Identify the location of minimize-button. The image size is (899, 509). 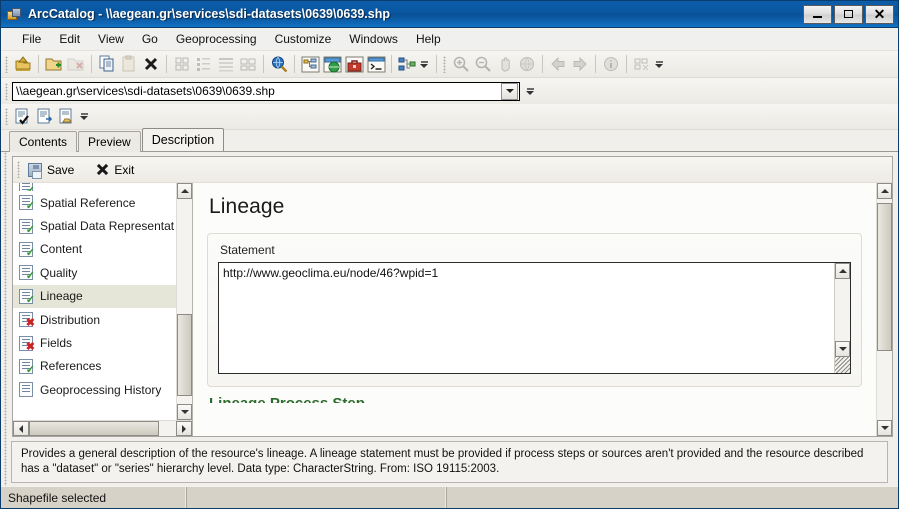
(817, 14).